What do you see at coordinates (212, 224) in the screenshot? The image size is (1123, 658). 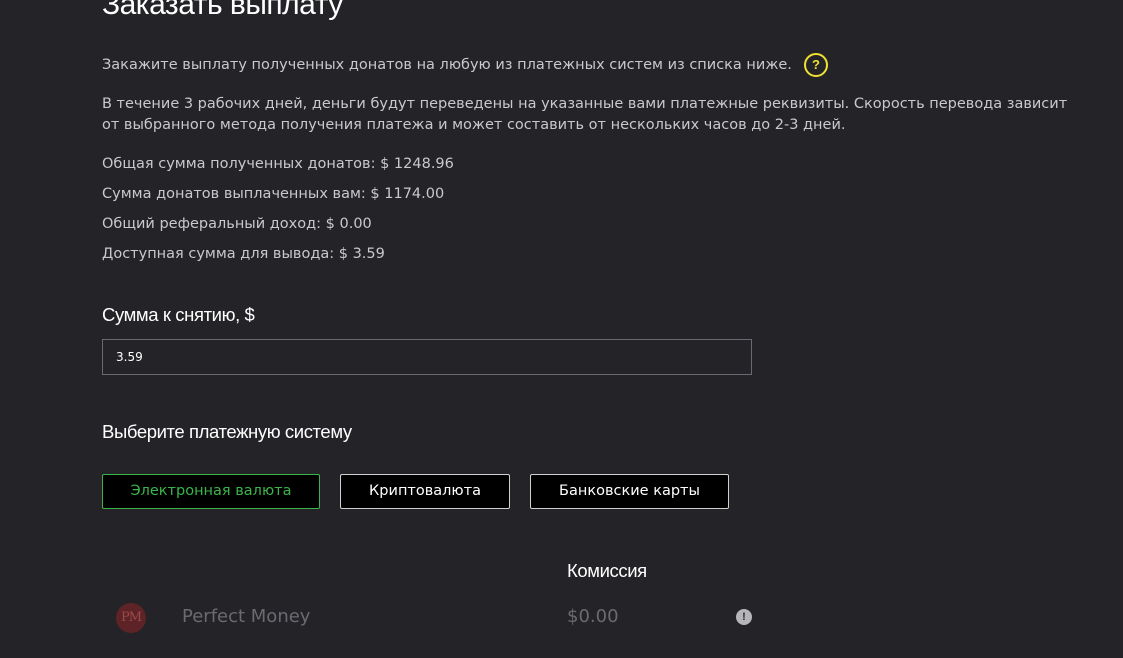 I see `stat-label: Общий реферальный доход:` at bounding box center [212, 224].